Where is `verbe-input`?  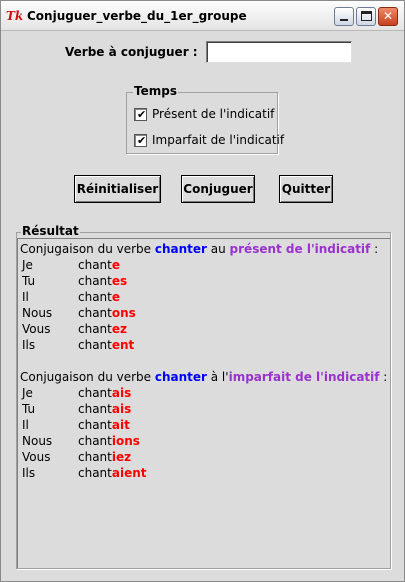 verbe-input is located at coordinates (279, 52).